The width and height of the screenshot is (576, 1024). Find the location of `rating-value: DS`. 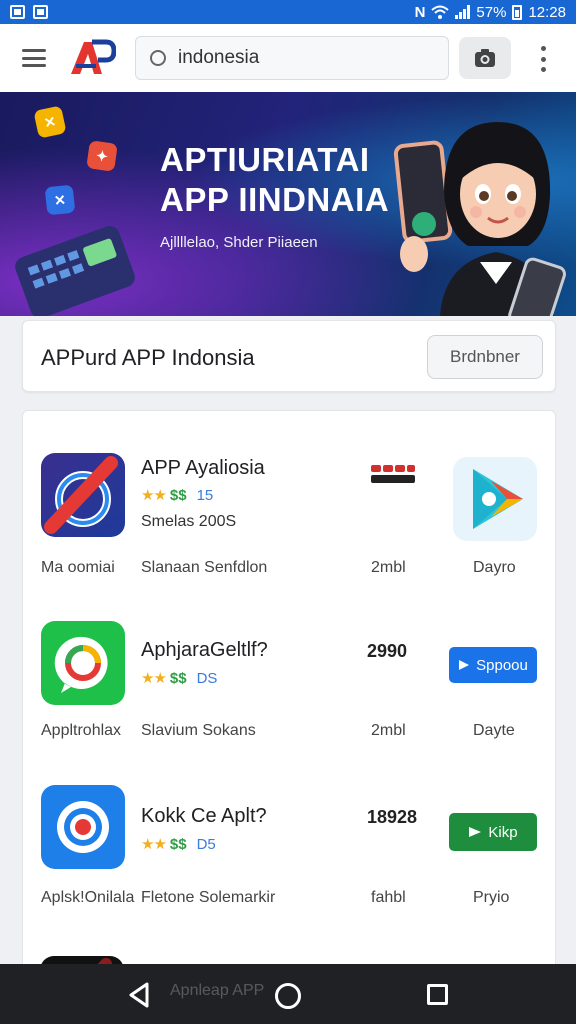

rating-value: DS is located at coordinates (207, 678).